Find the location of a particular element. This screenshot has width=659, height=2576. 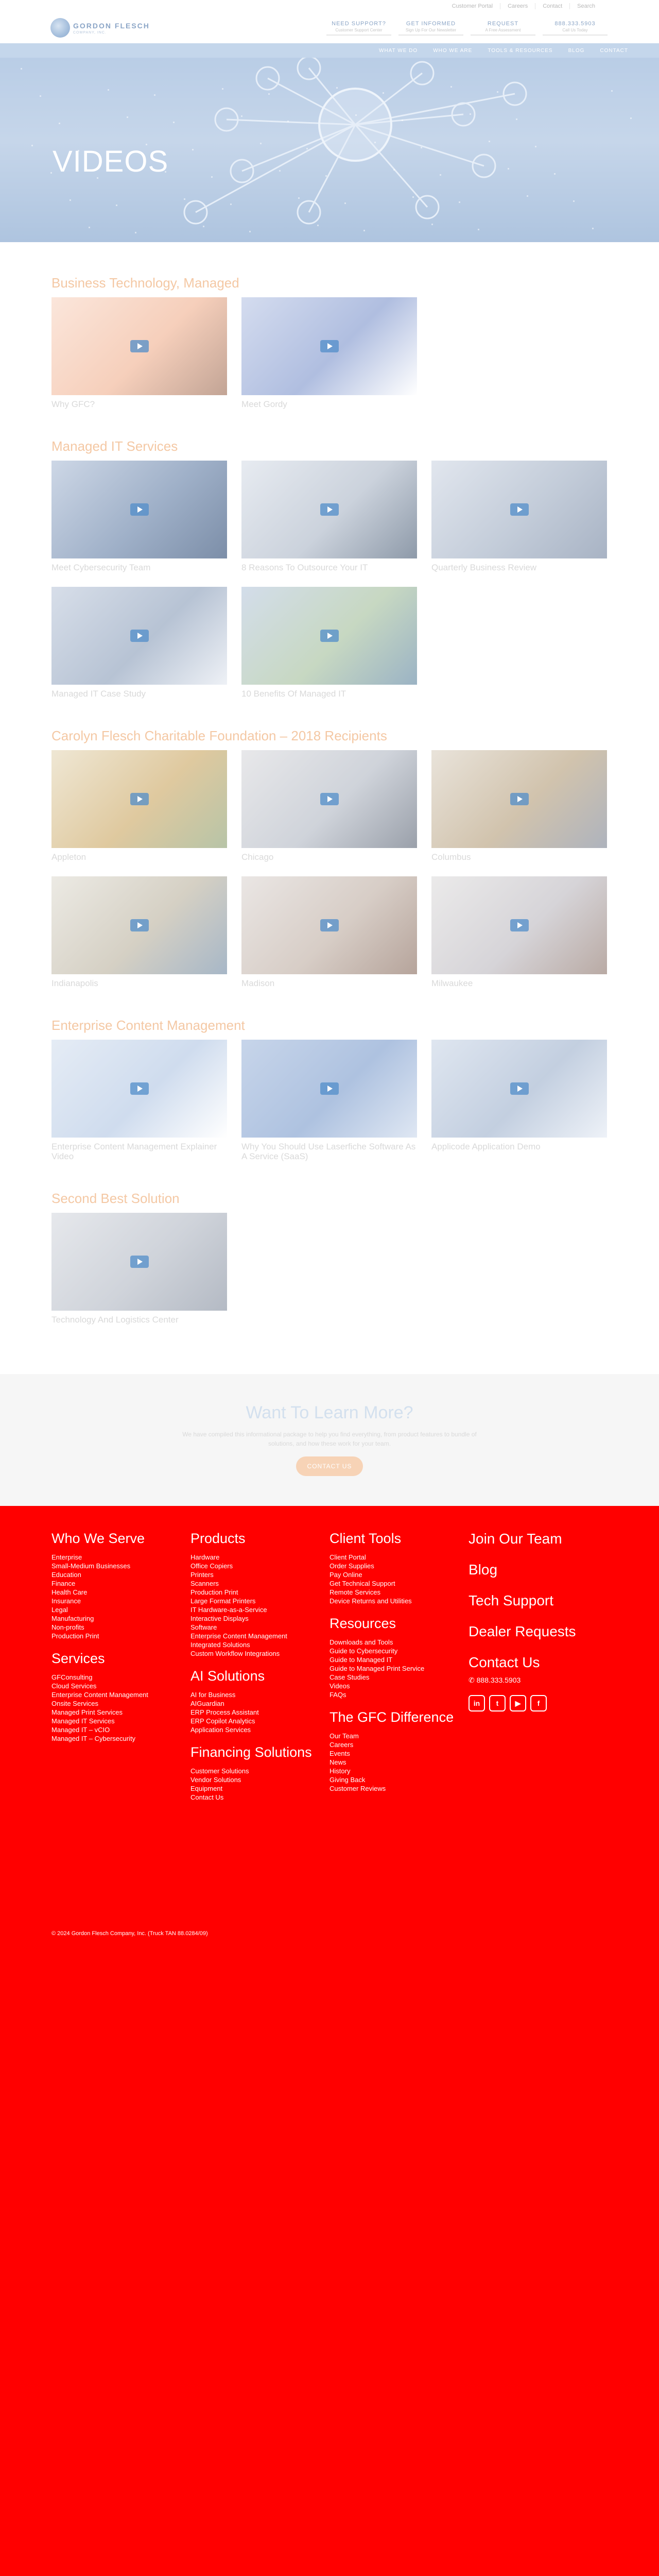

utility-link: Careers is located at coordinates (518, 6).